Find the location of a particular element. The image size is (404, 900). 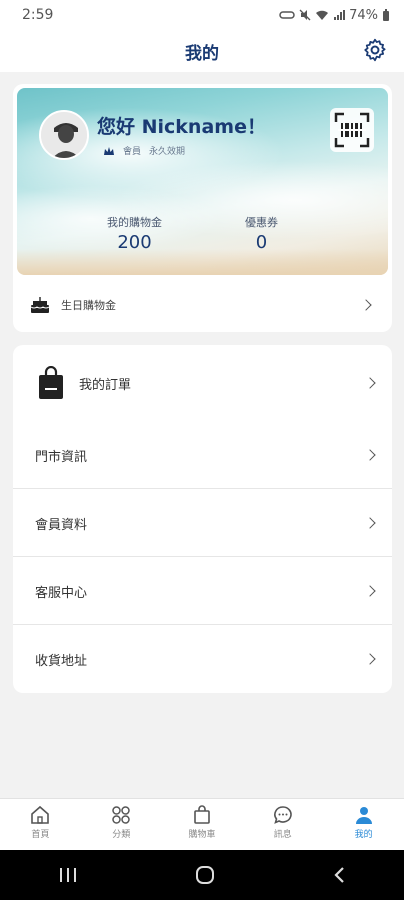

battery-percent: 74% is located at coordinates (363, 15).